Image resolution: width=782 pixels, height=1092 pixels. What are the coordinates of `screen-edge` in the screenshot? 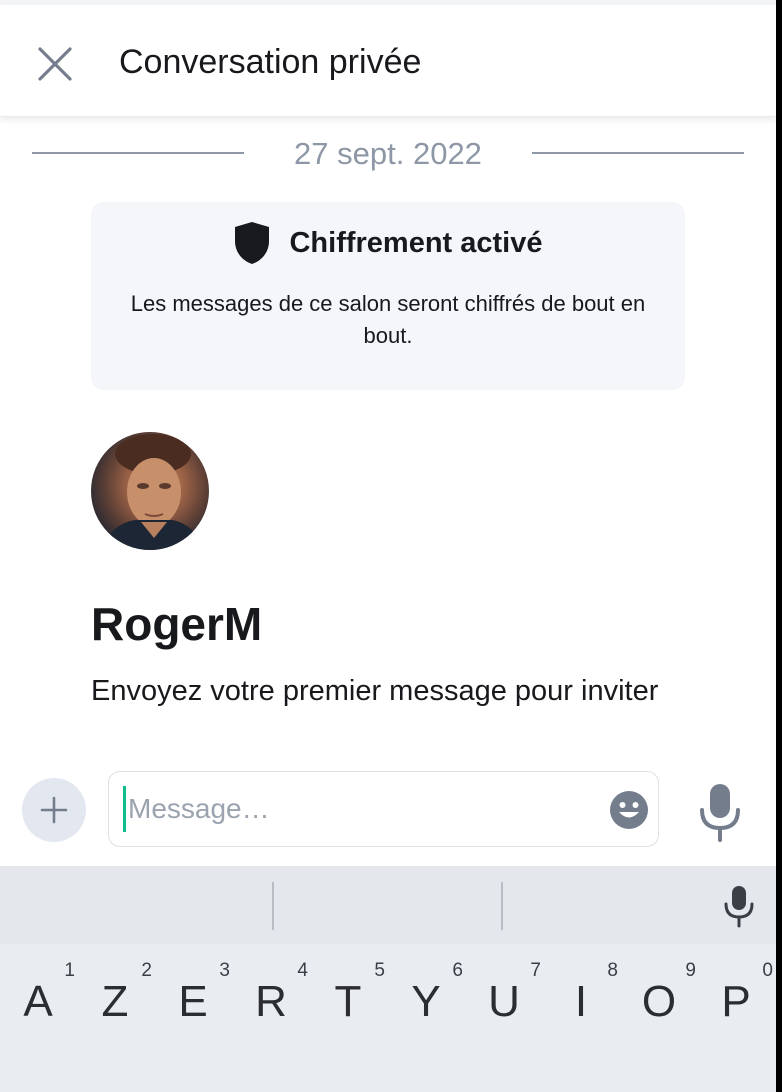 It's located at (779, 546).